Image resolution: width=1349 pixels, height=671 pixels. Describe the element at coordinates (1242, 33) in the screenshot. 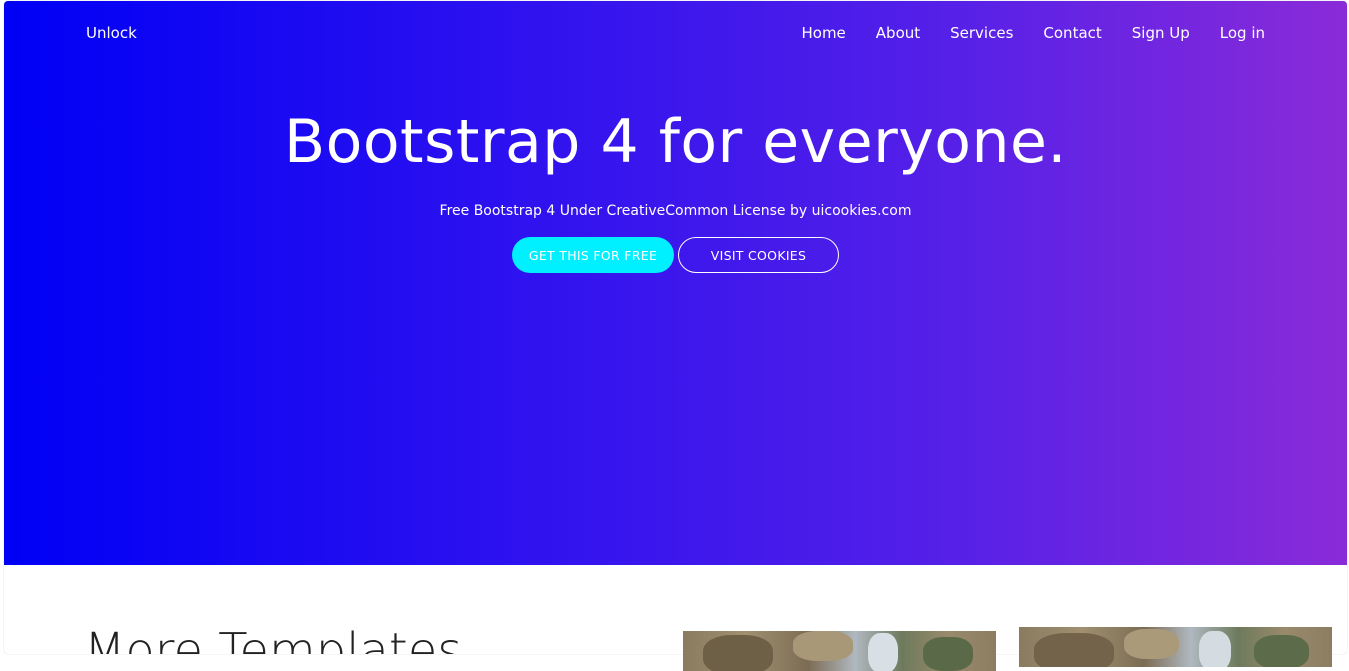

I see `nav-log-in: Log in` at that location.